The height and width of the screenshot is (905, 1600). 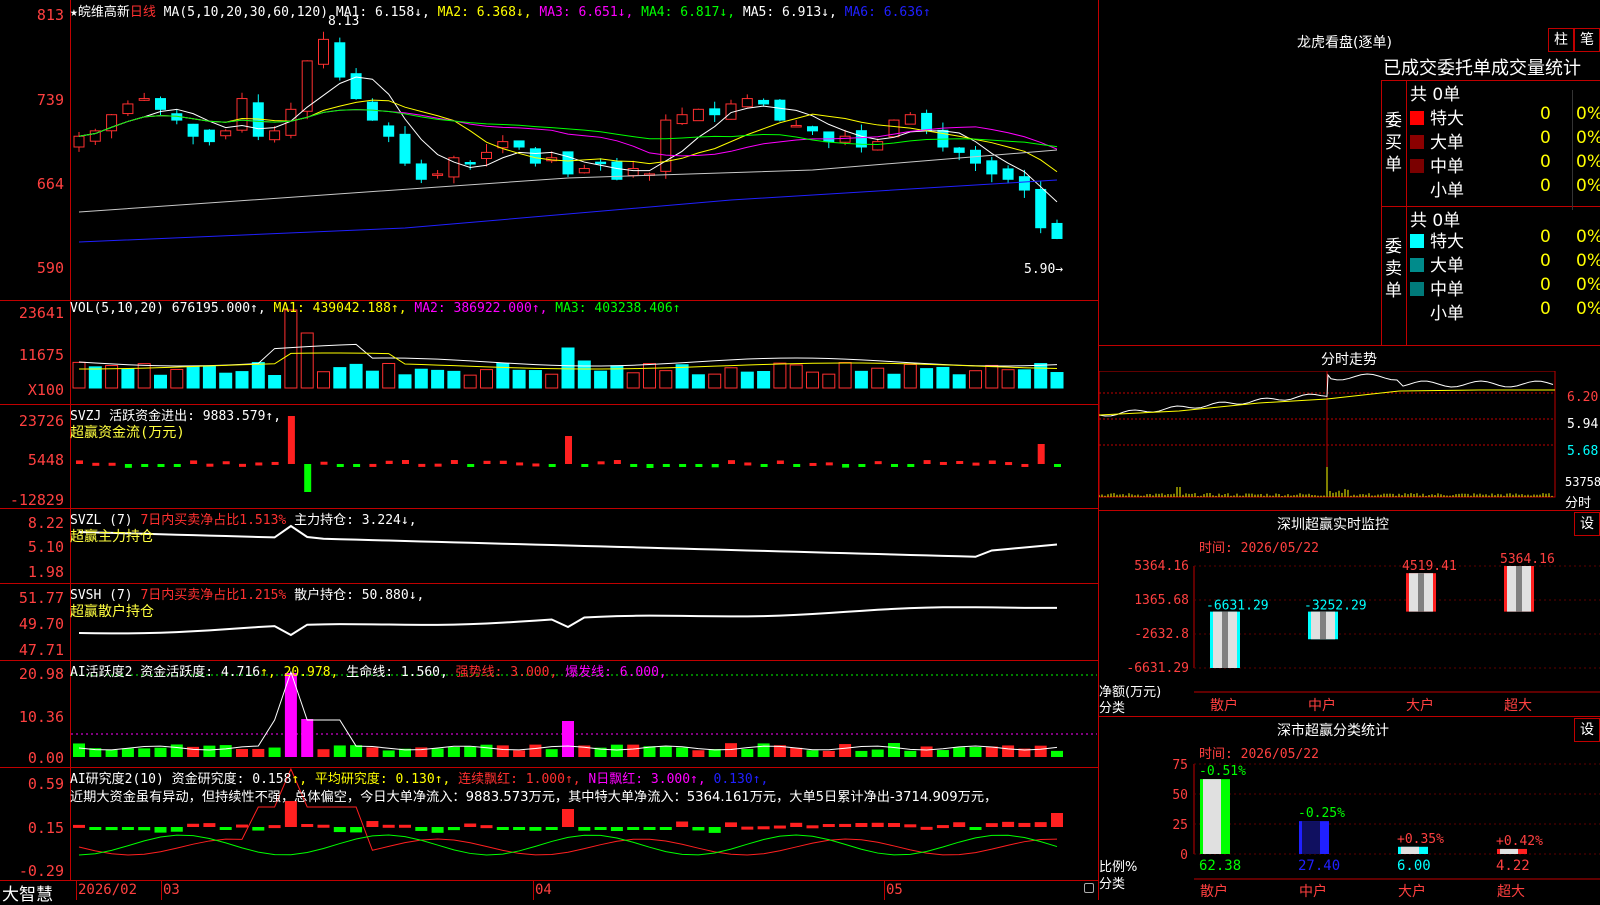 What do you see at coordinates (143, 12) in the screenshot?
I see `period-label: 日线` at bounding box center [143, 12].